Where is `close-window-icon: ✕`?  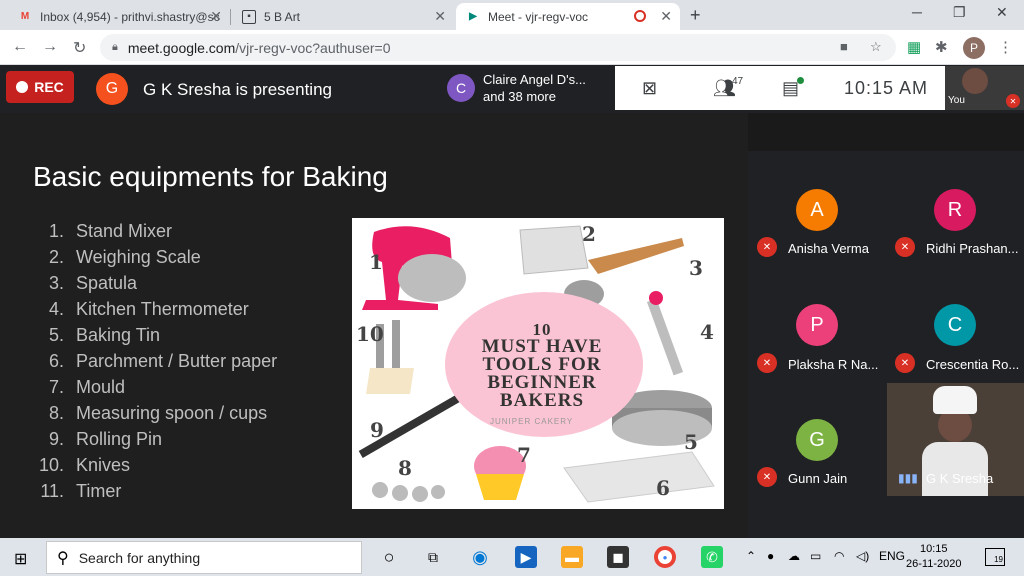 close-window-icon: ✕ is located at coordinates (1002, 12).